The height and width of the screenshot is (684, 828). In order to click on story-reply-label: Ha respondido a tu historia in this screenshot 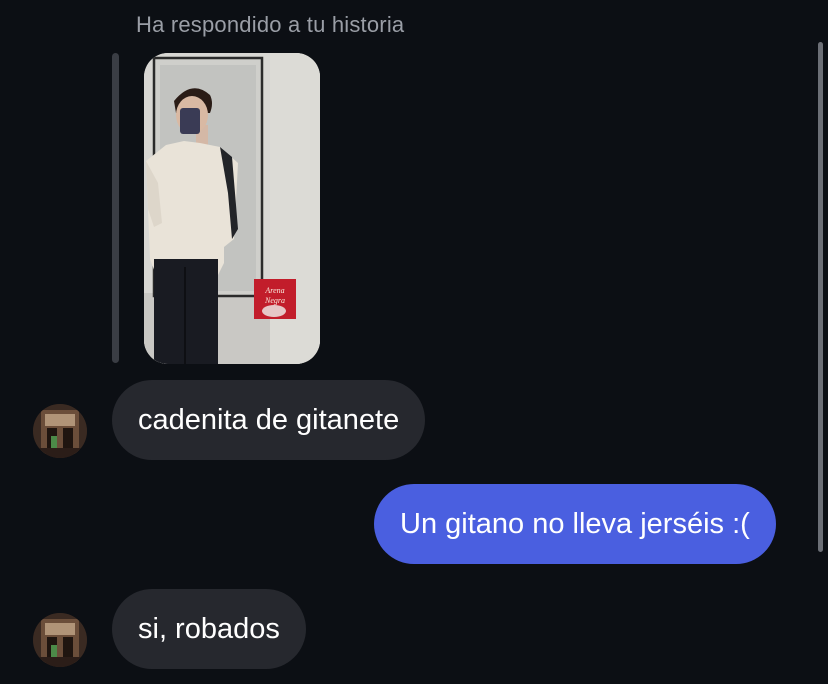, I will do `click(270, 24)`.